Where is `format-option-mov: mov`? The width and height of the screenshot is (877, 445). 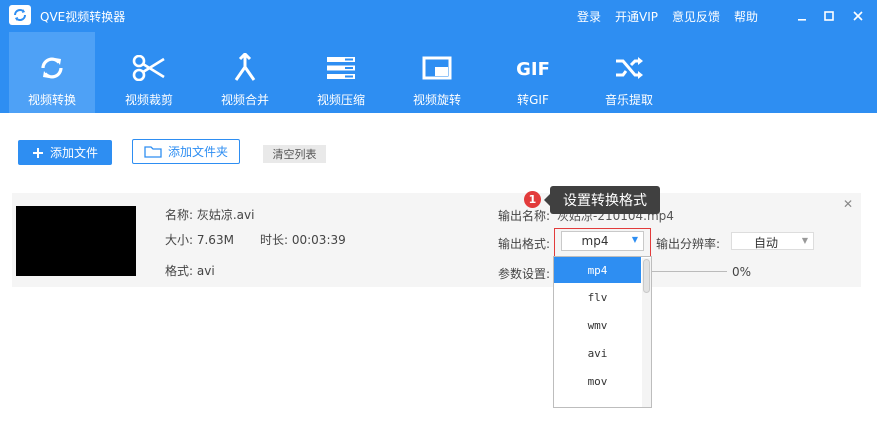 format-option-mov: mov is located at coordinates (597, 381).